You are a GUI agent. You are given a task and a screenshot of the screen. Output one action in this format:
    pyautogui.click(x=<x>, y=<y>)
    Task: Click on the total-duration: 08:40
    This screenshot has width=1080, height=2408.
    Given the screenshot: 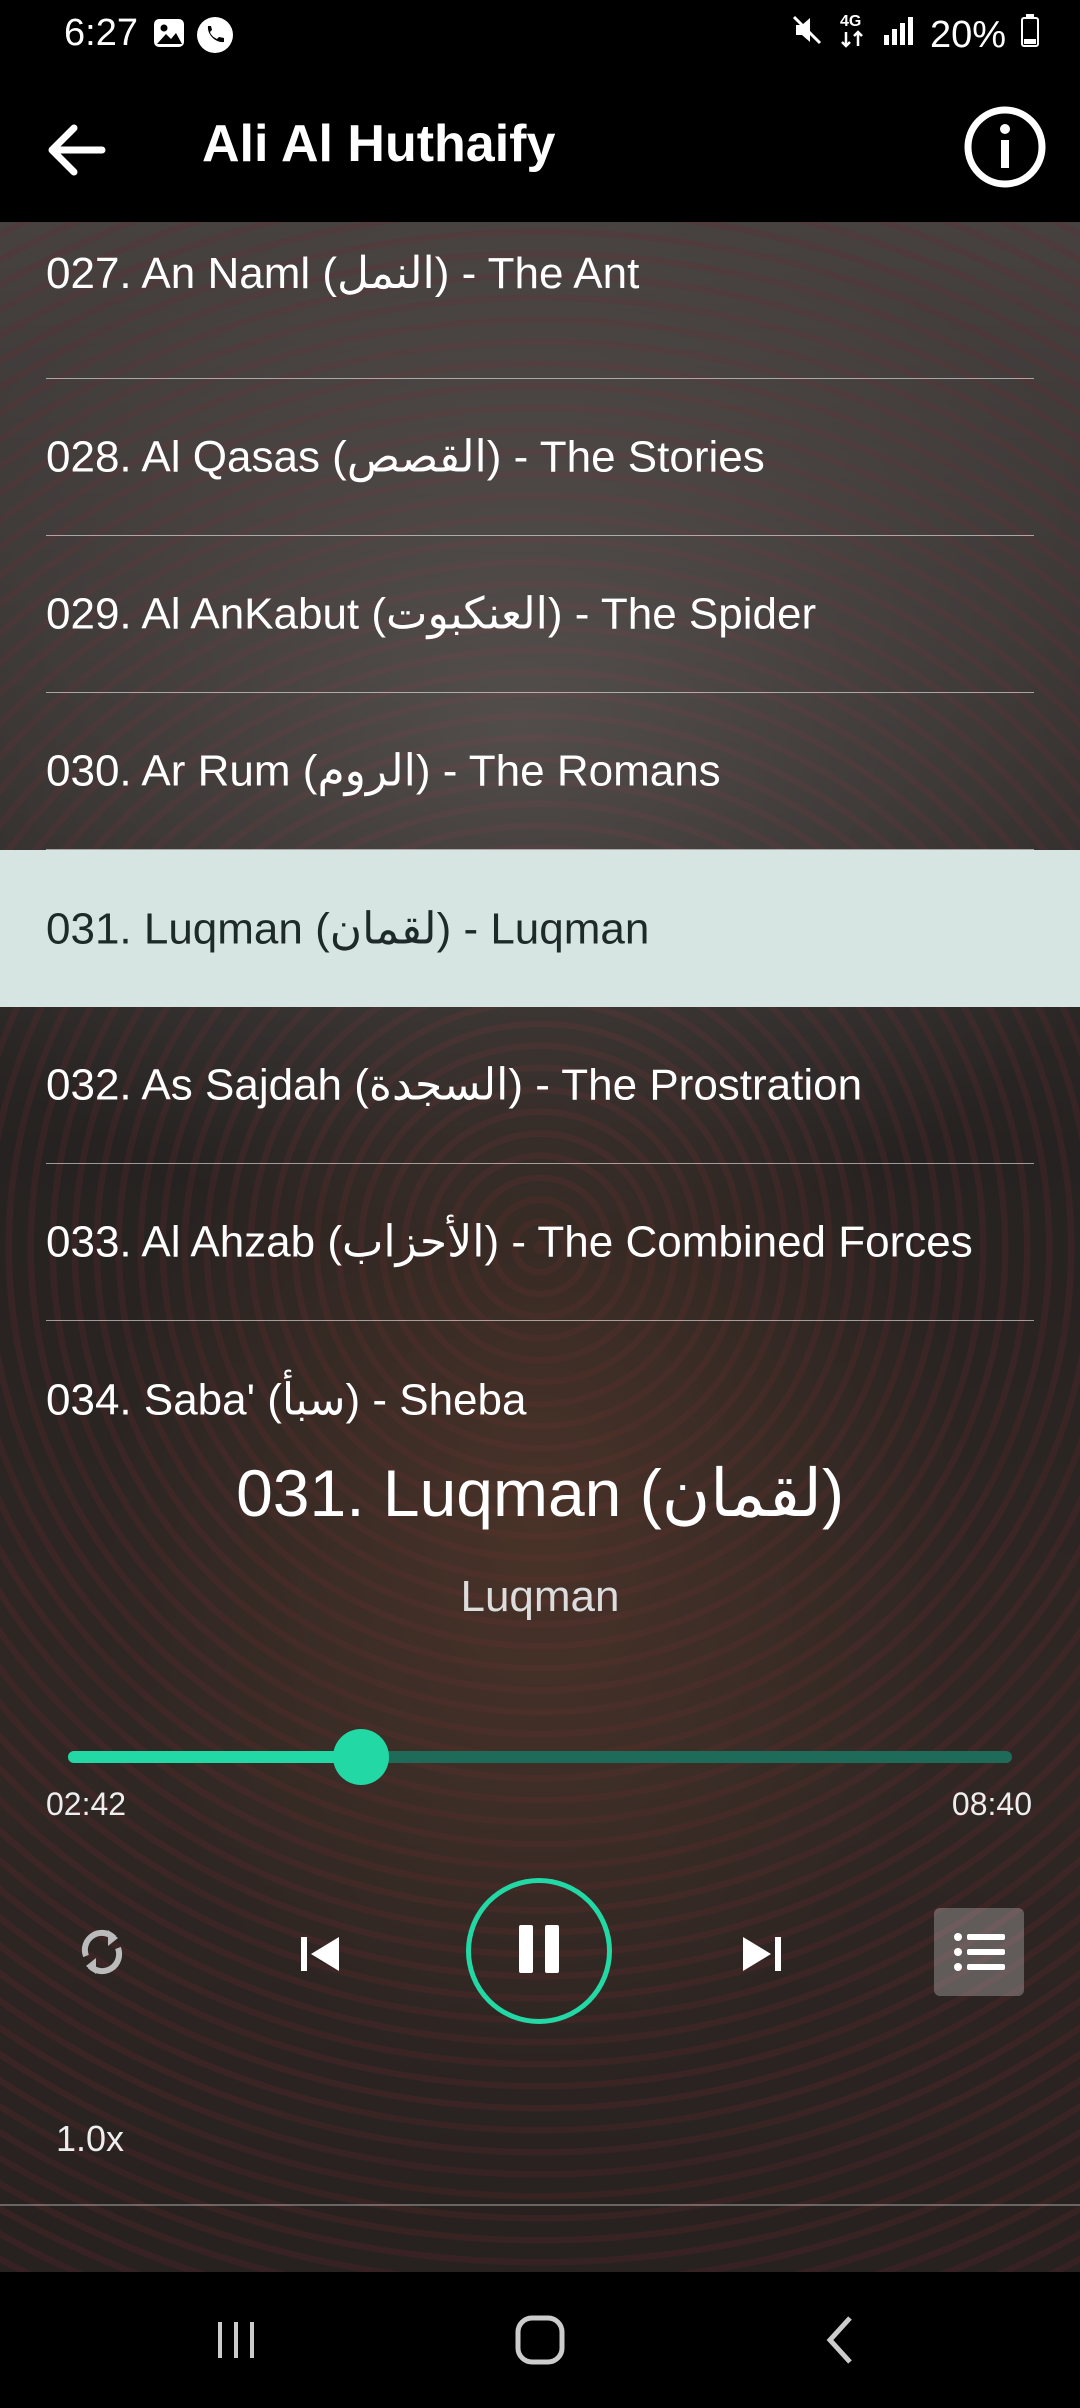 What is the action you would take?
    pyautogui.click(x=991, y=1804)
    